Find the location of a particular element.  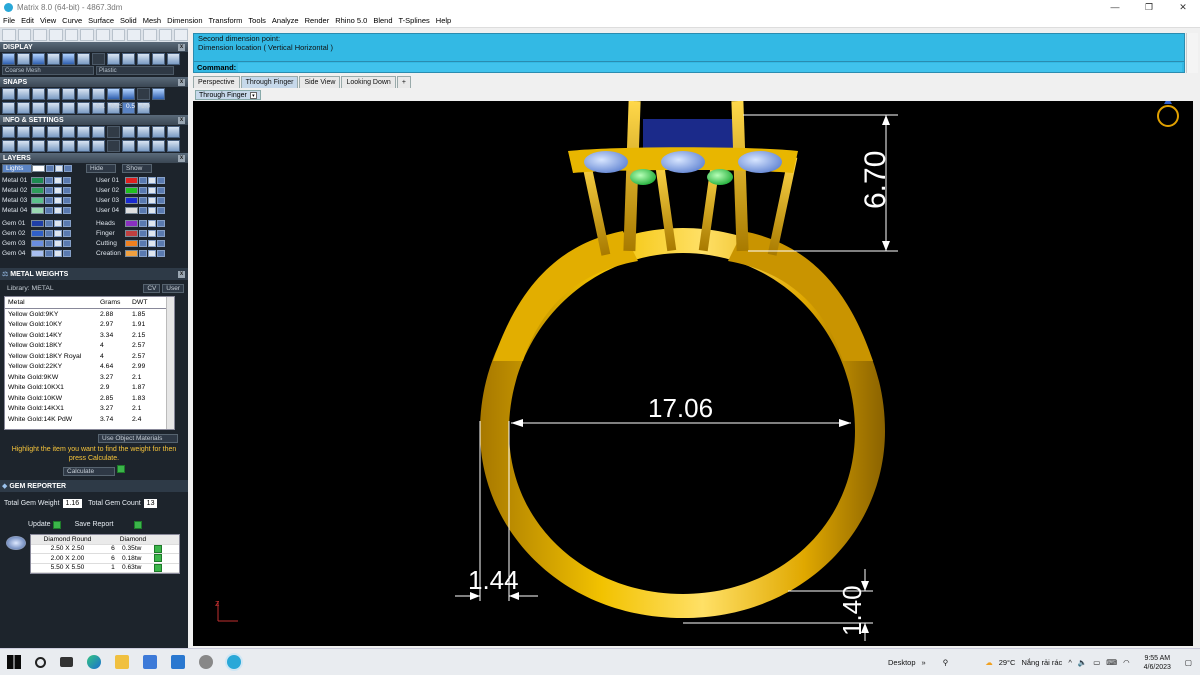

env-icon is located at coordinates (158, 59).